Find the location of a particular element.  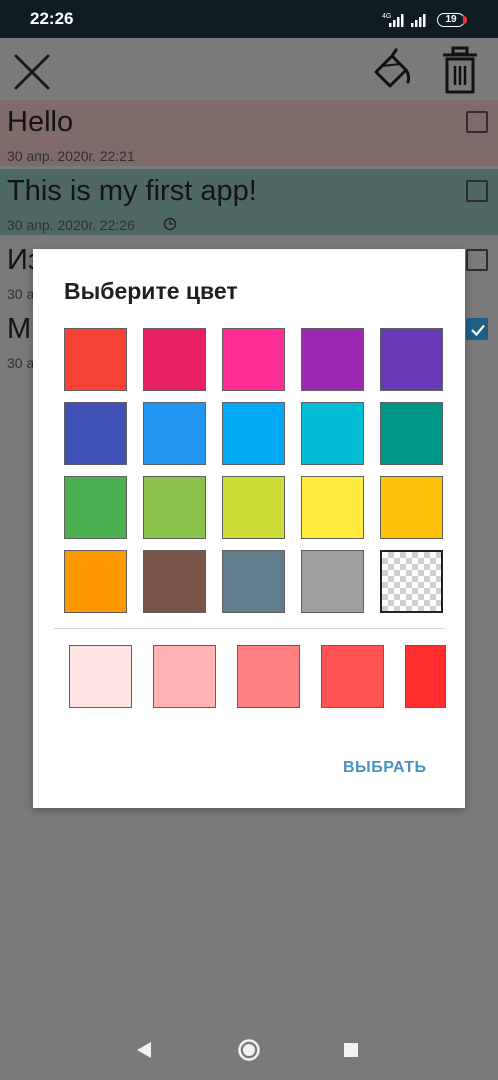

status-bar: 22:26 4G 19 is located at coordinates (249, 19).